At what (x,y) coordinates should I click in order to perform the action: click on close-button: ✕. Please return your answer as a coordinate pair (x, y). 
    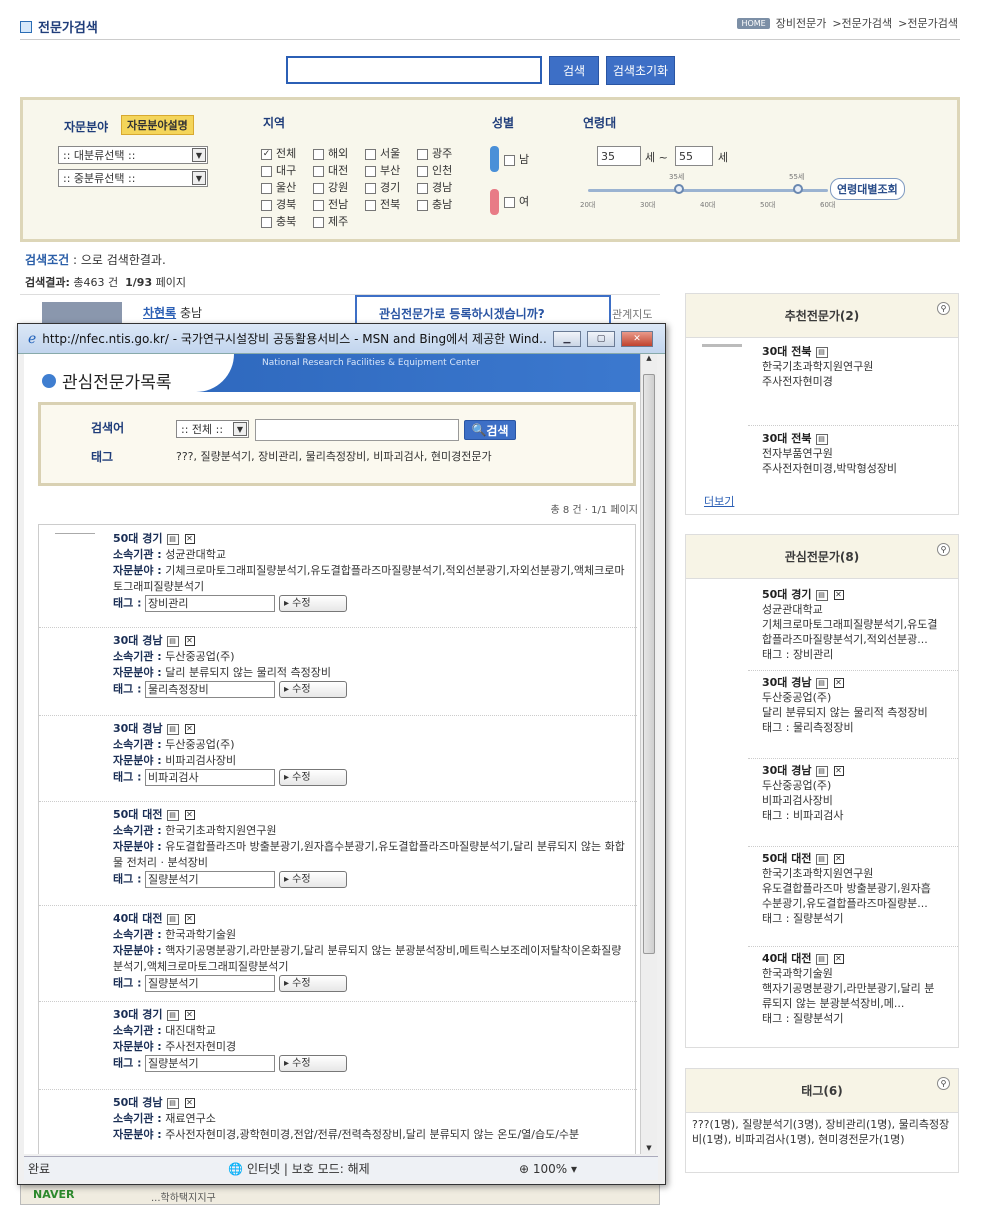
    Looking at the image, I should click on (637, 338).